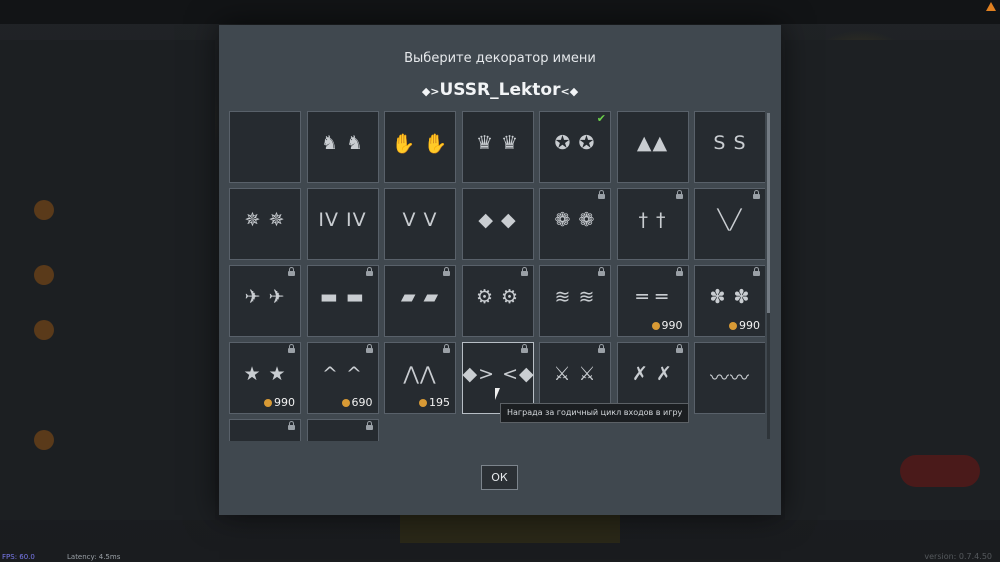  What do you see at coordinates (652, 297) in the screenshot?
I see `decorator-symbol: ═ ═` at bounding box center [652, 297].